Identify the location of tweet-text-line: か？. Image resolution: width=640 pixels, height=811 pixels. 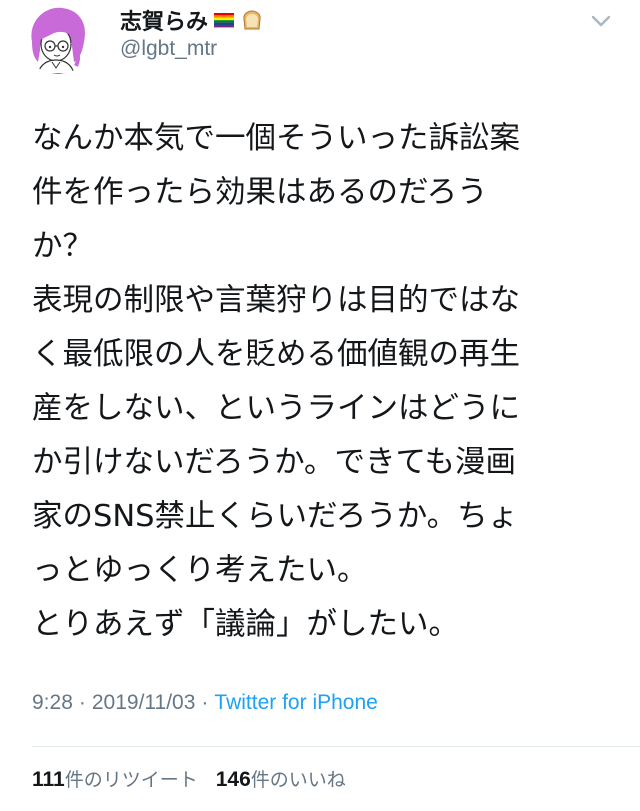
(62, 246).